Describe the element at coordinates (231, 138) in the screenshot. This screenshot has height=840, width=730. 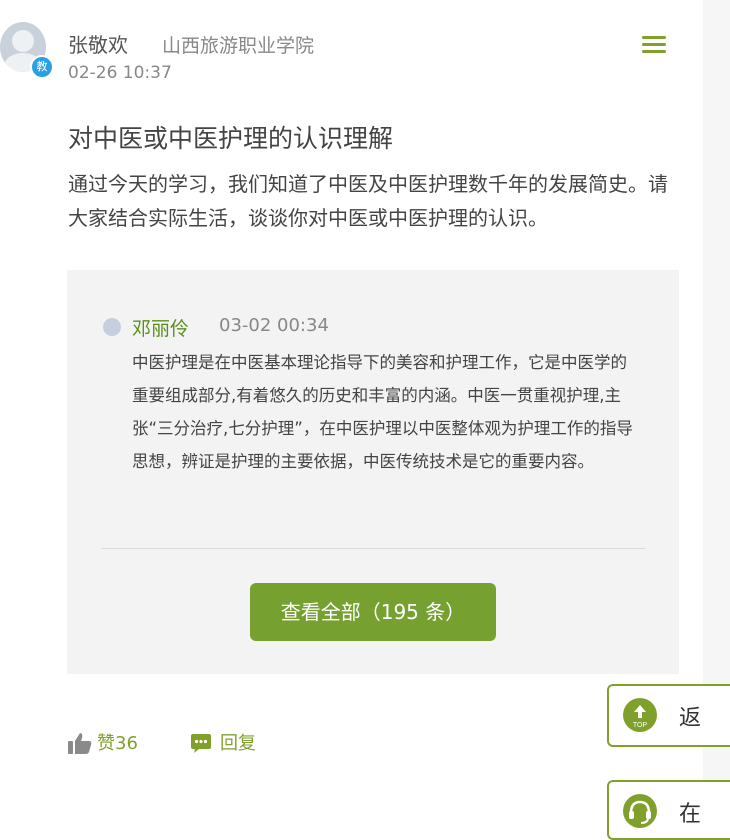
I see `post-title: 对中医或中医护理的认识理解` at that location.